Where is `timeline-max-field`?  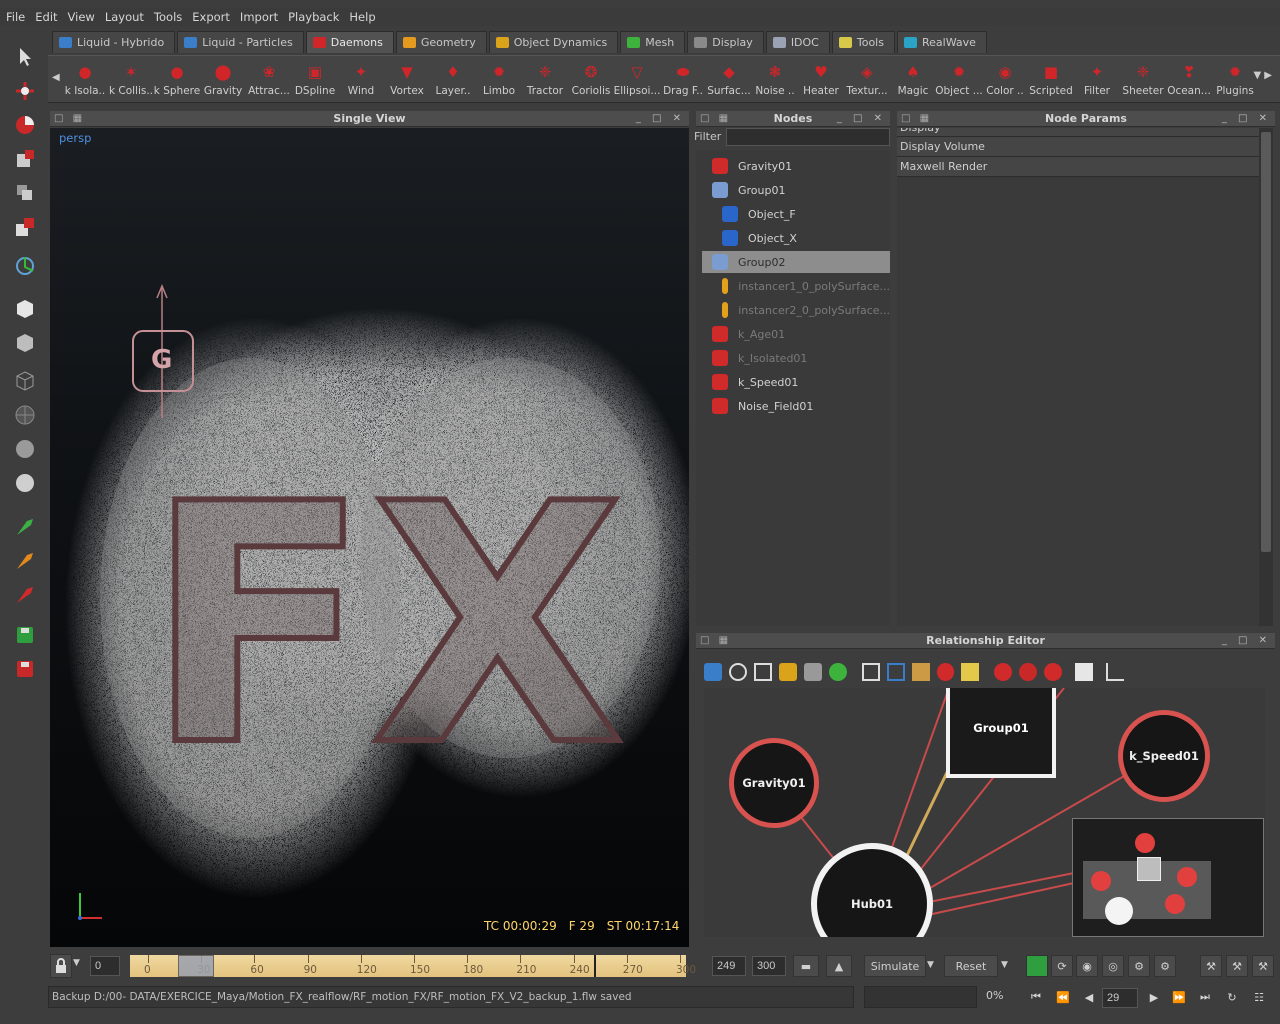 timeline-max-field is located at coordinates (769, 966).